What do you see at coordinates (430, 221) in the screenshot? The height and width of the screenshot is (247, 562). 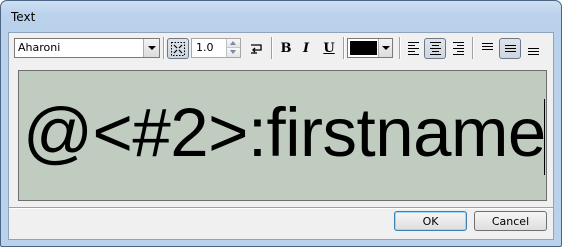 I see `ok-button: OK` at bounding box center [430, 221].